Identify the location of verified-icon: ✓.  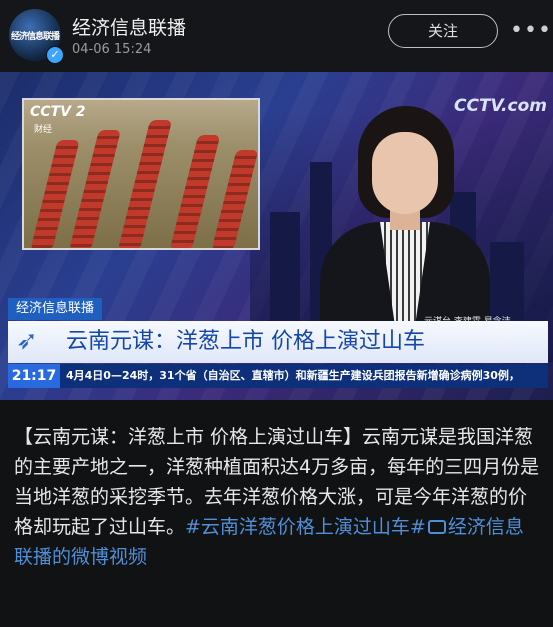
(55, 55).